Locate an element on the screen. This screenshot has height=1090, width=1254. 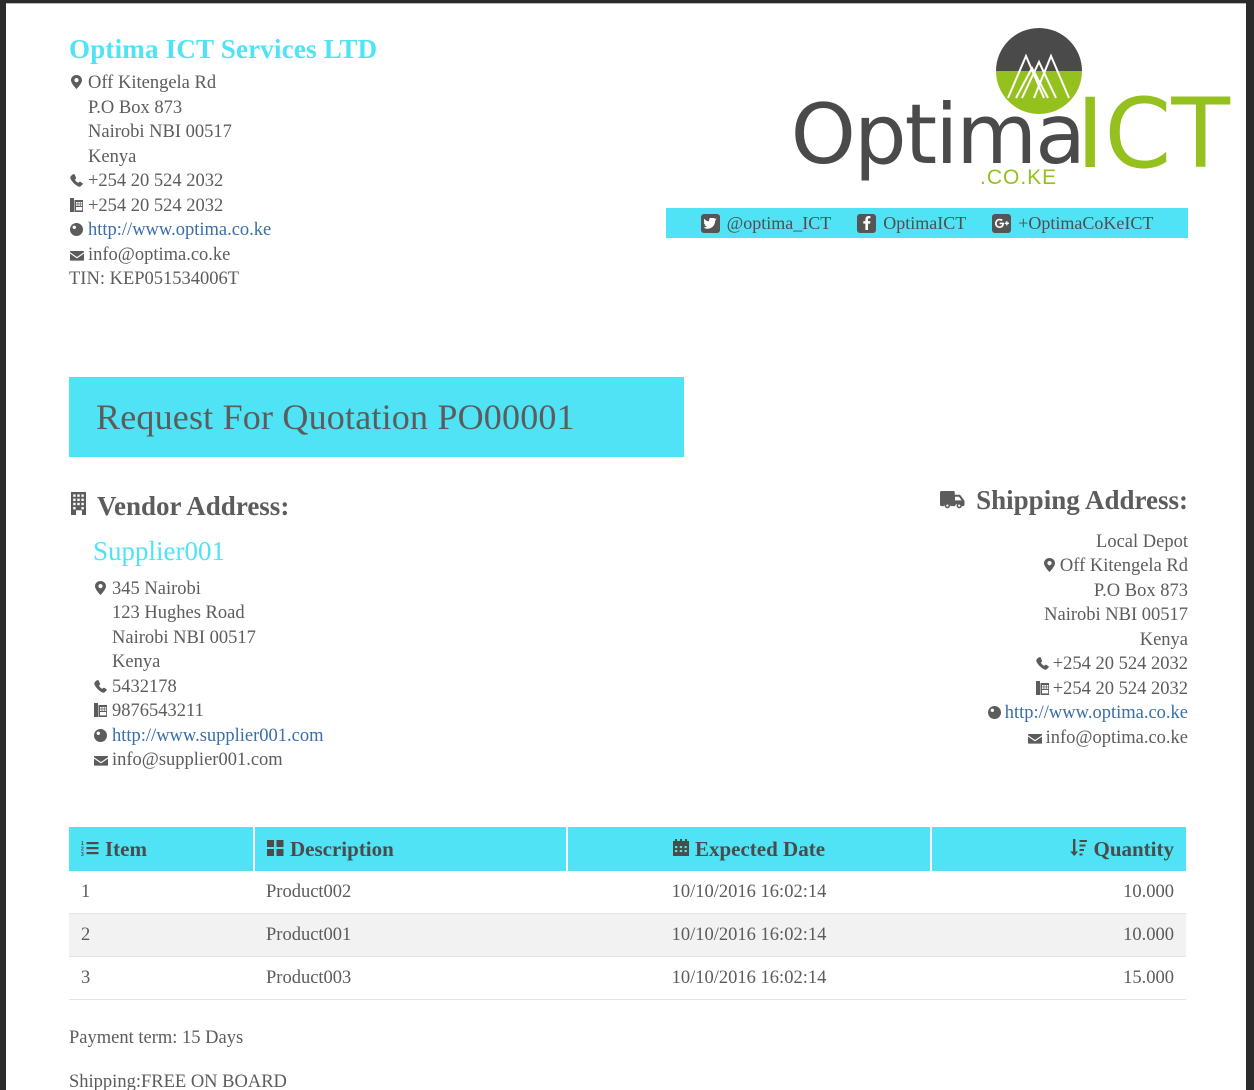
social-handle-facebook: OptimaICT is located at coordinates (925, 222).